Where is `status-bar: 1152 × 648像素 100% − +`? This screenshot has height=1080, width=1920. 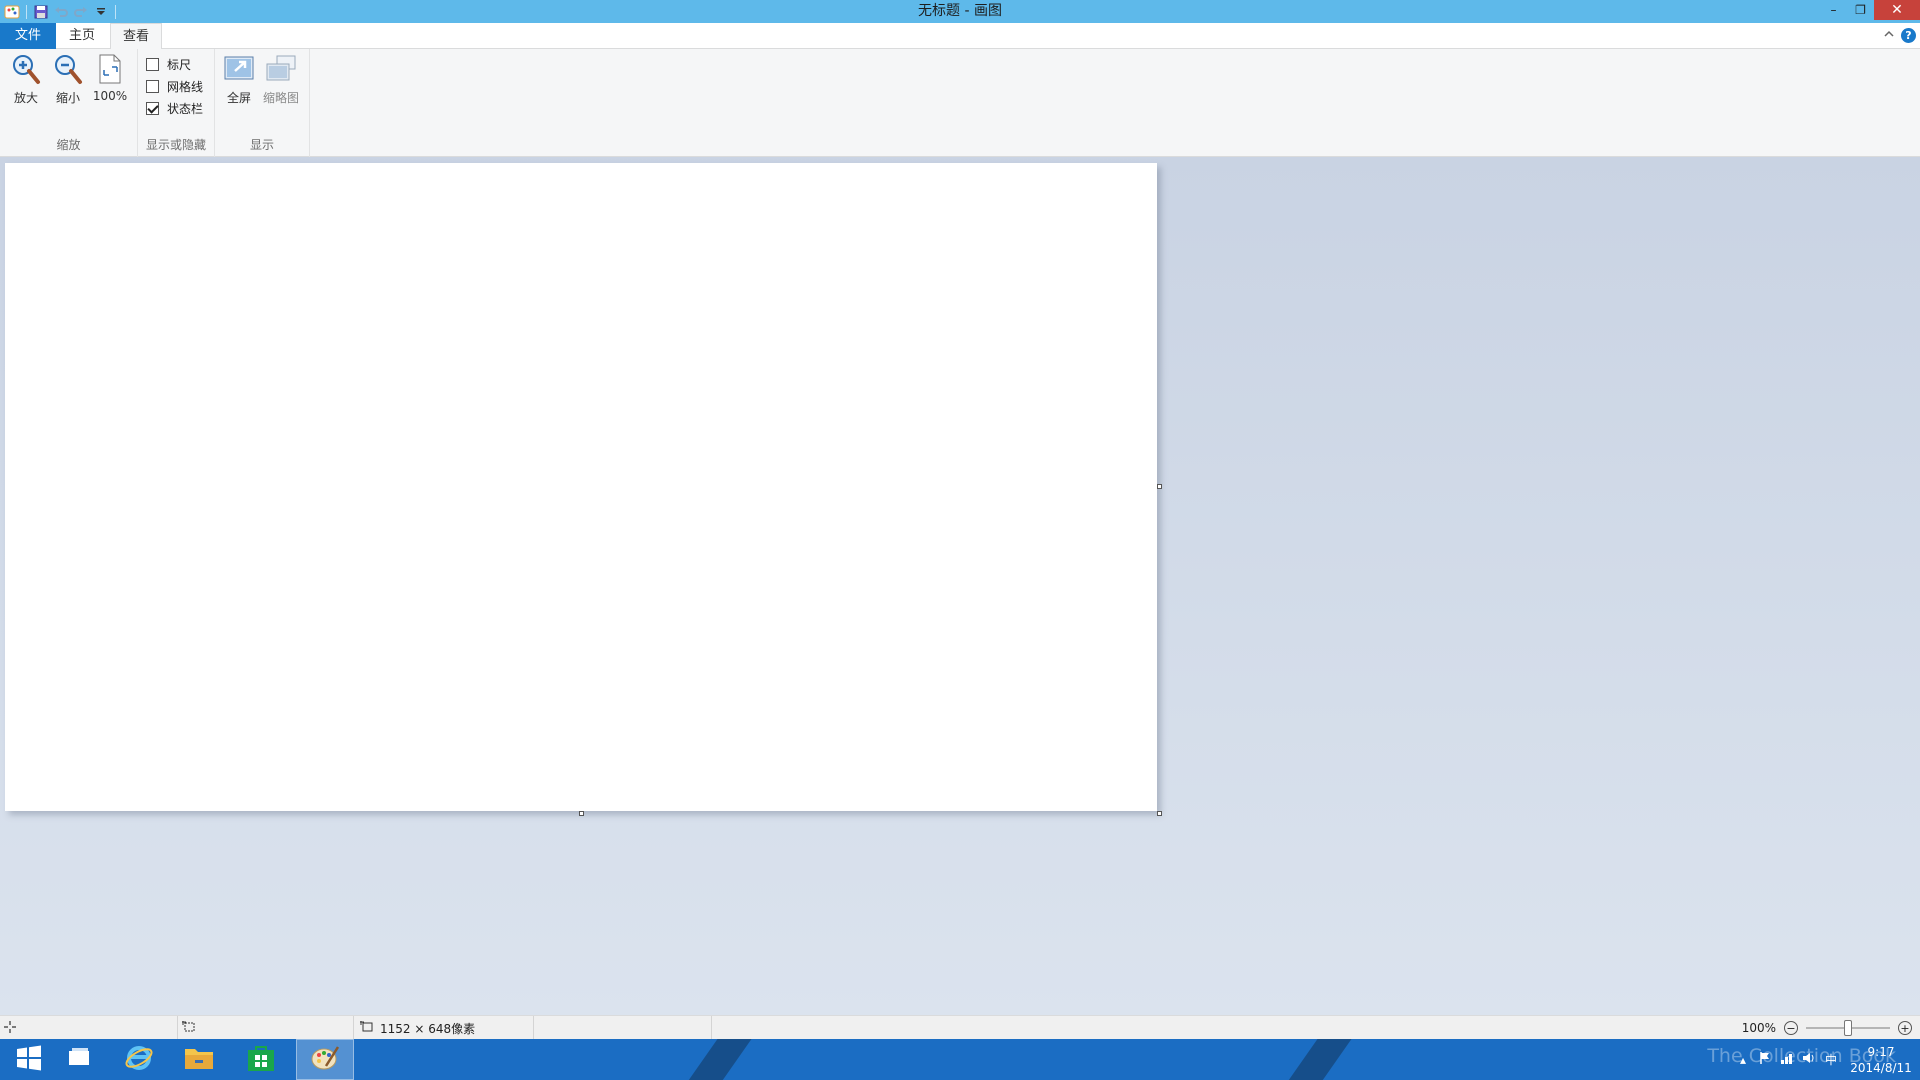 status-bar: 1152 × 648像素 100% − + is located at coordinates (960, 1027).